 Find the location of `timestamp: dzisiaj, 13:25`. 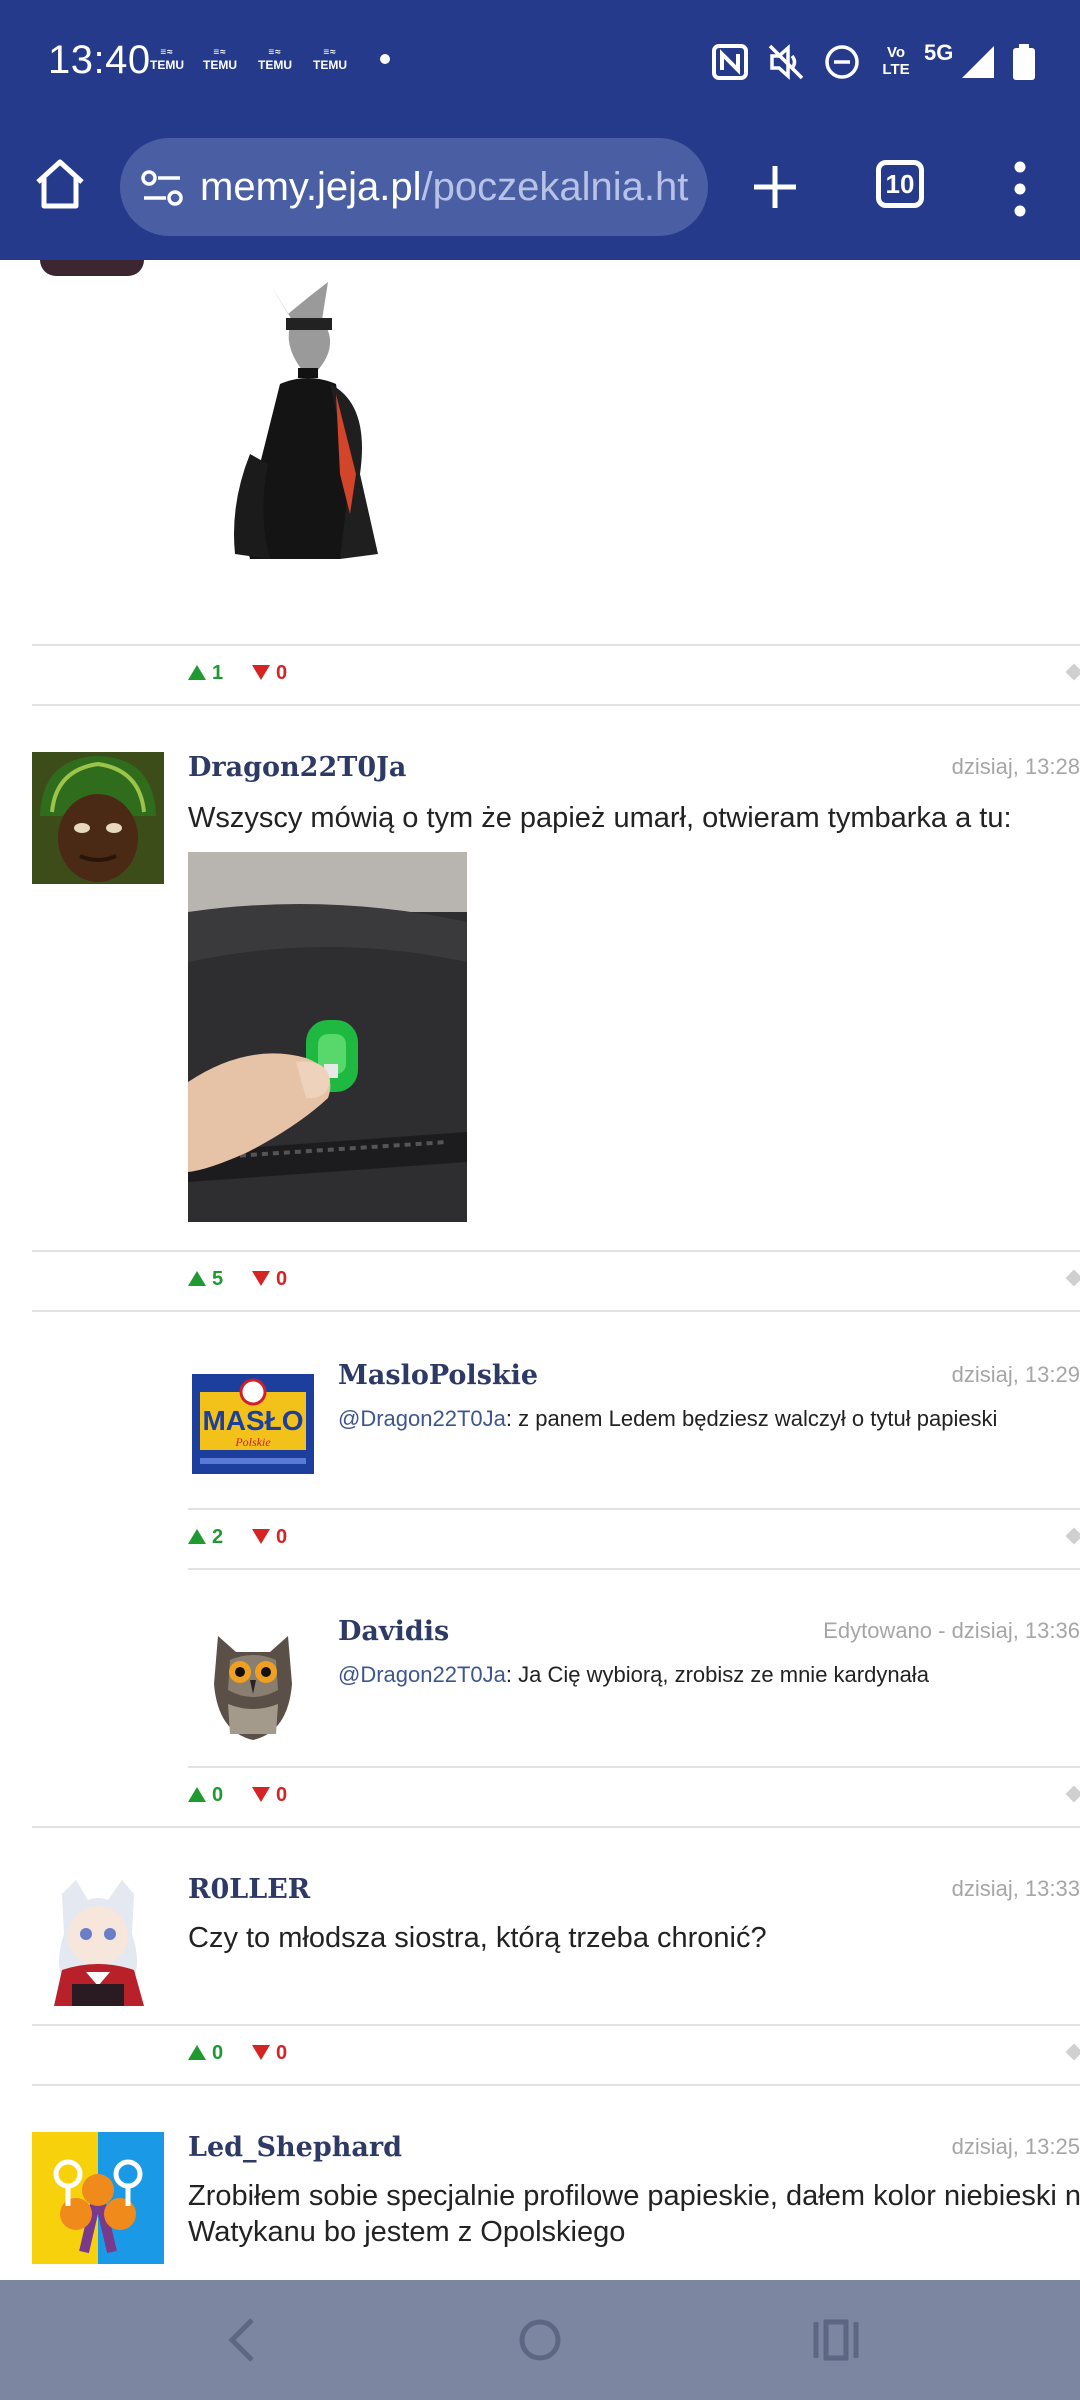

timestamp: dzisiaj, 13:25 is located at coordinates (1015, 2146).